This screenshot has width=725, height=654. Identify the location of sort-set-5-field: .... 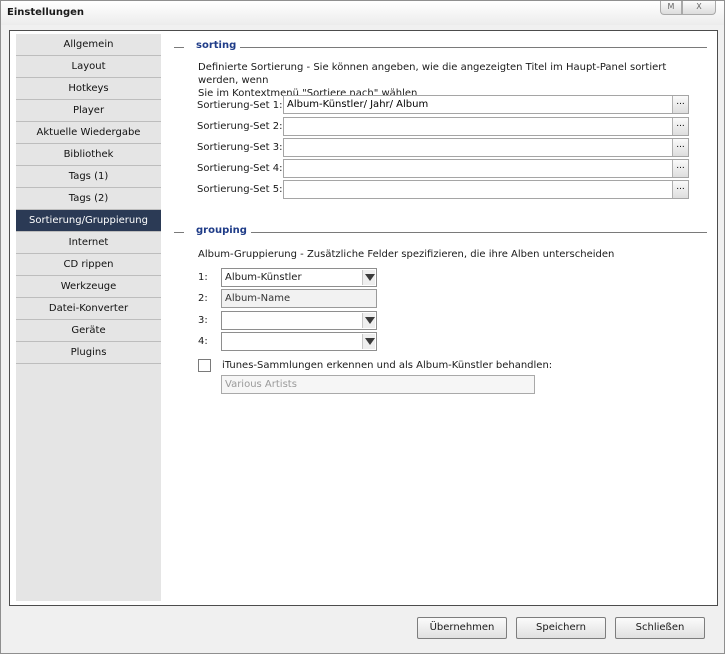
(486, 189).